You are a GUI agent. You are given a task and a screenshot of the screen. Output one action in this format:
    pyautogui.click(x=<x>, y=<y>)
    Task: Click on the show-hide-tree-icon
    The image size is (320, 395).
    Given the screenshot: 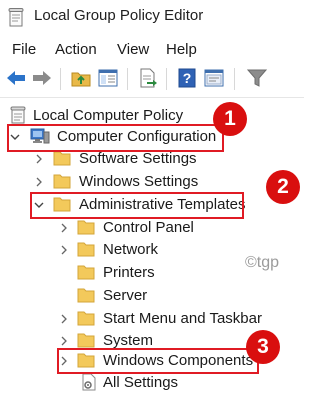 What is the action you would take?
    pyautogui.click(x=108, y=78)
    